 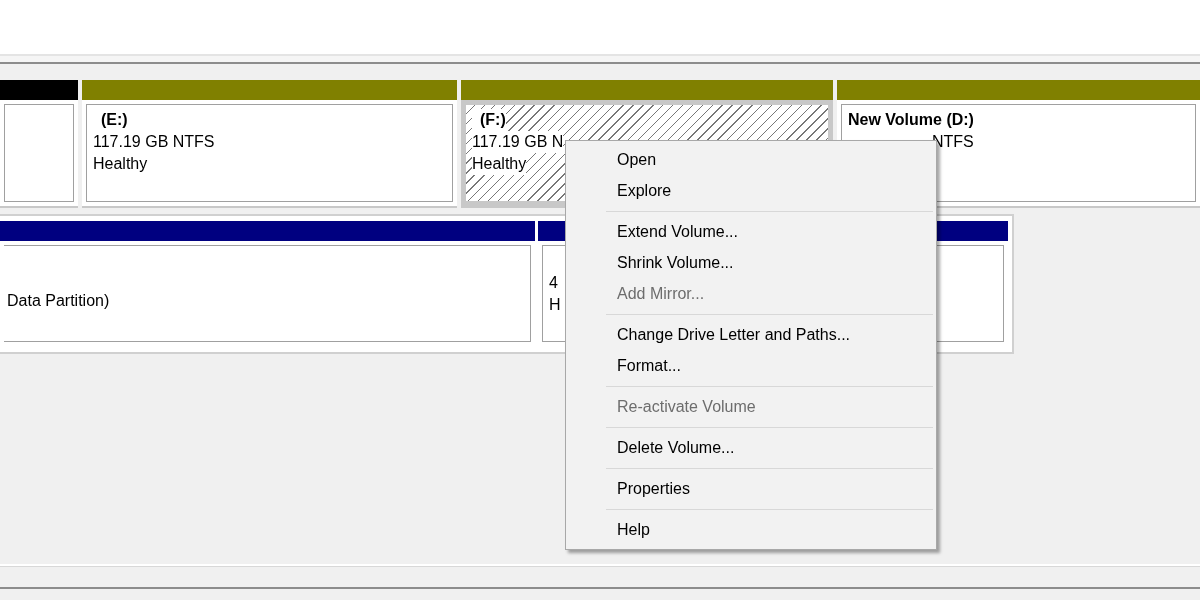 I want to click on volume-status: H, so click(x=555, y=304).